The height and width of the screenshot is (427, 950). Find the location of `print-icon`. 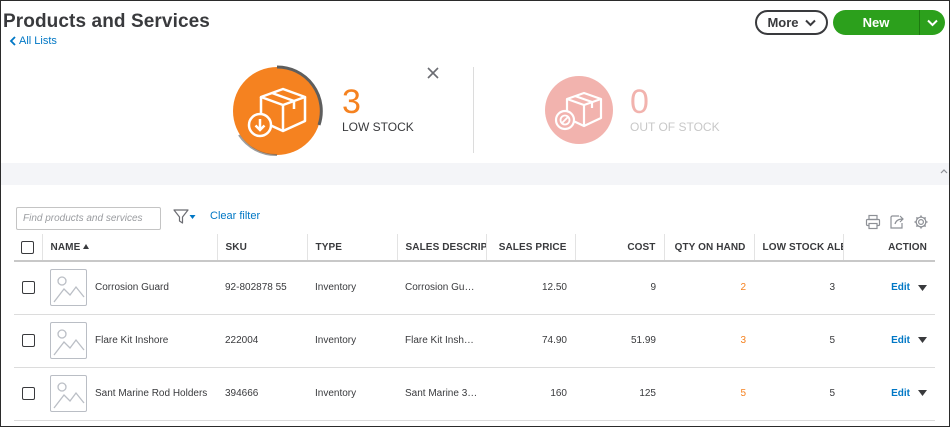

print-icon is located at coordinates (873, 222).